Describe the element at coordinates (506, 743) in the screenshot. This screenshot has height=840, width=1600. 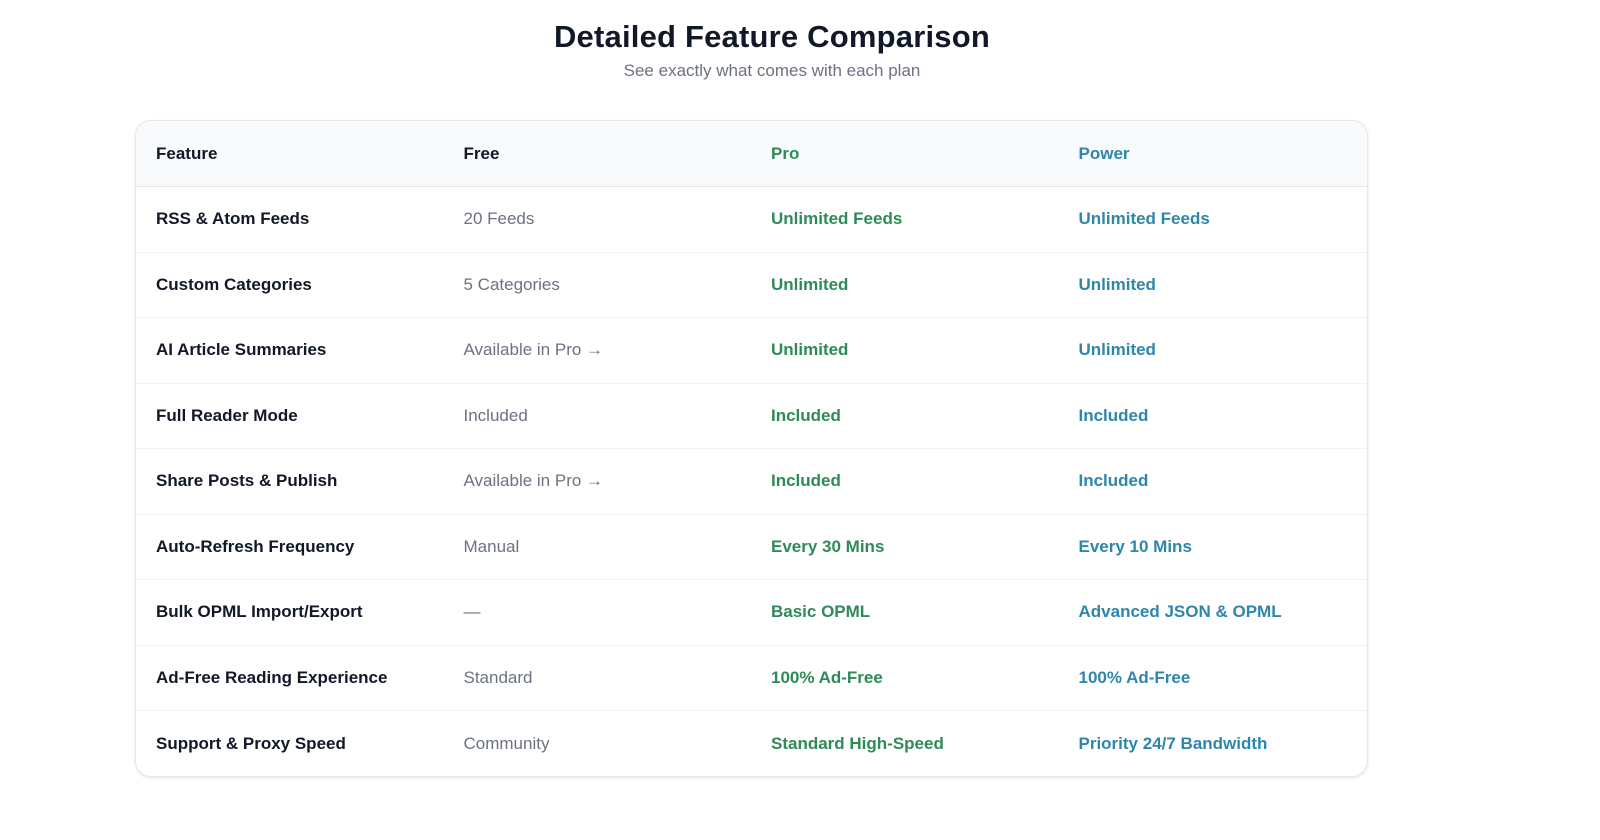
I see `free-value: Community` at that location.